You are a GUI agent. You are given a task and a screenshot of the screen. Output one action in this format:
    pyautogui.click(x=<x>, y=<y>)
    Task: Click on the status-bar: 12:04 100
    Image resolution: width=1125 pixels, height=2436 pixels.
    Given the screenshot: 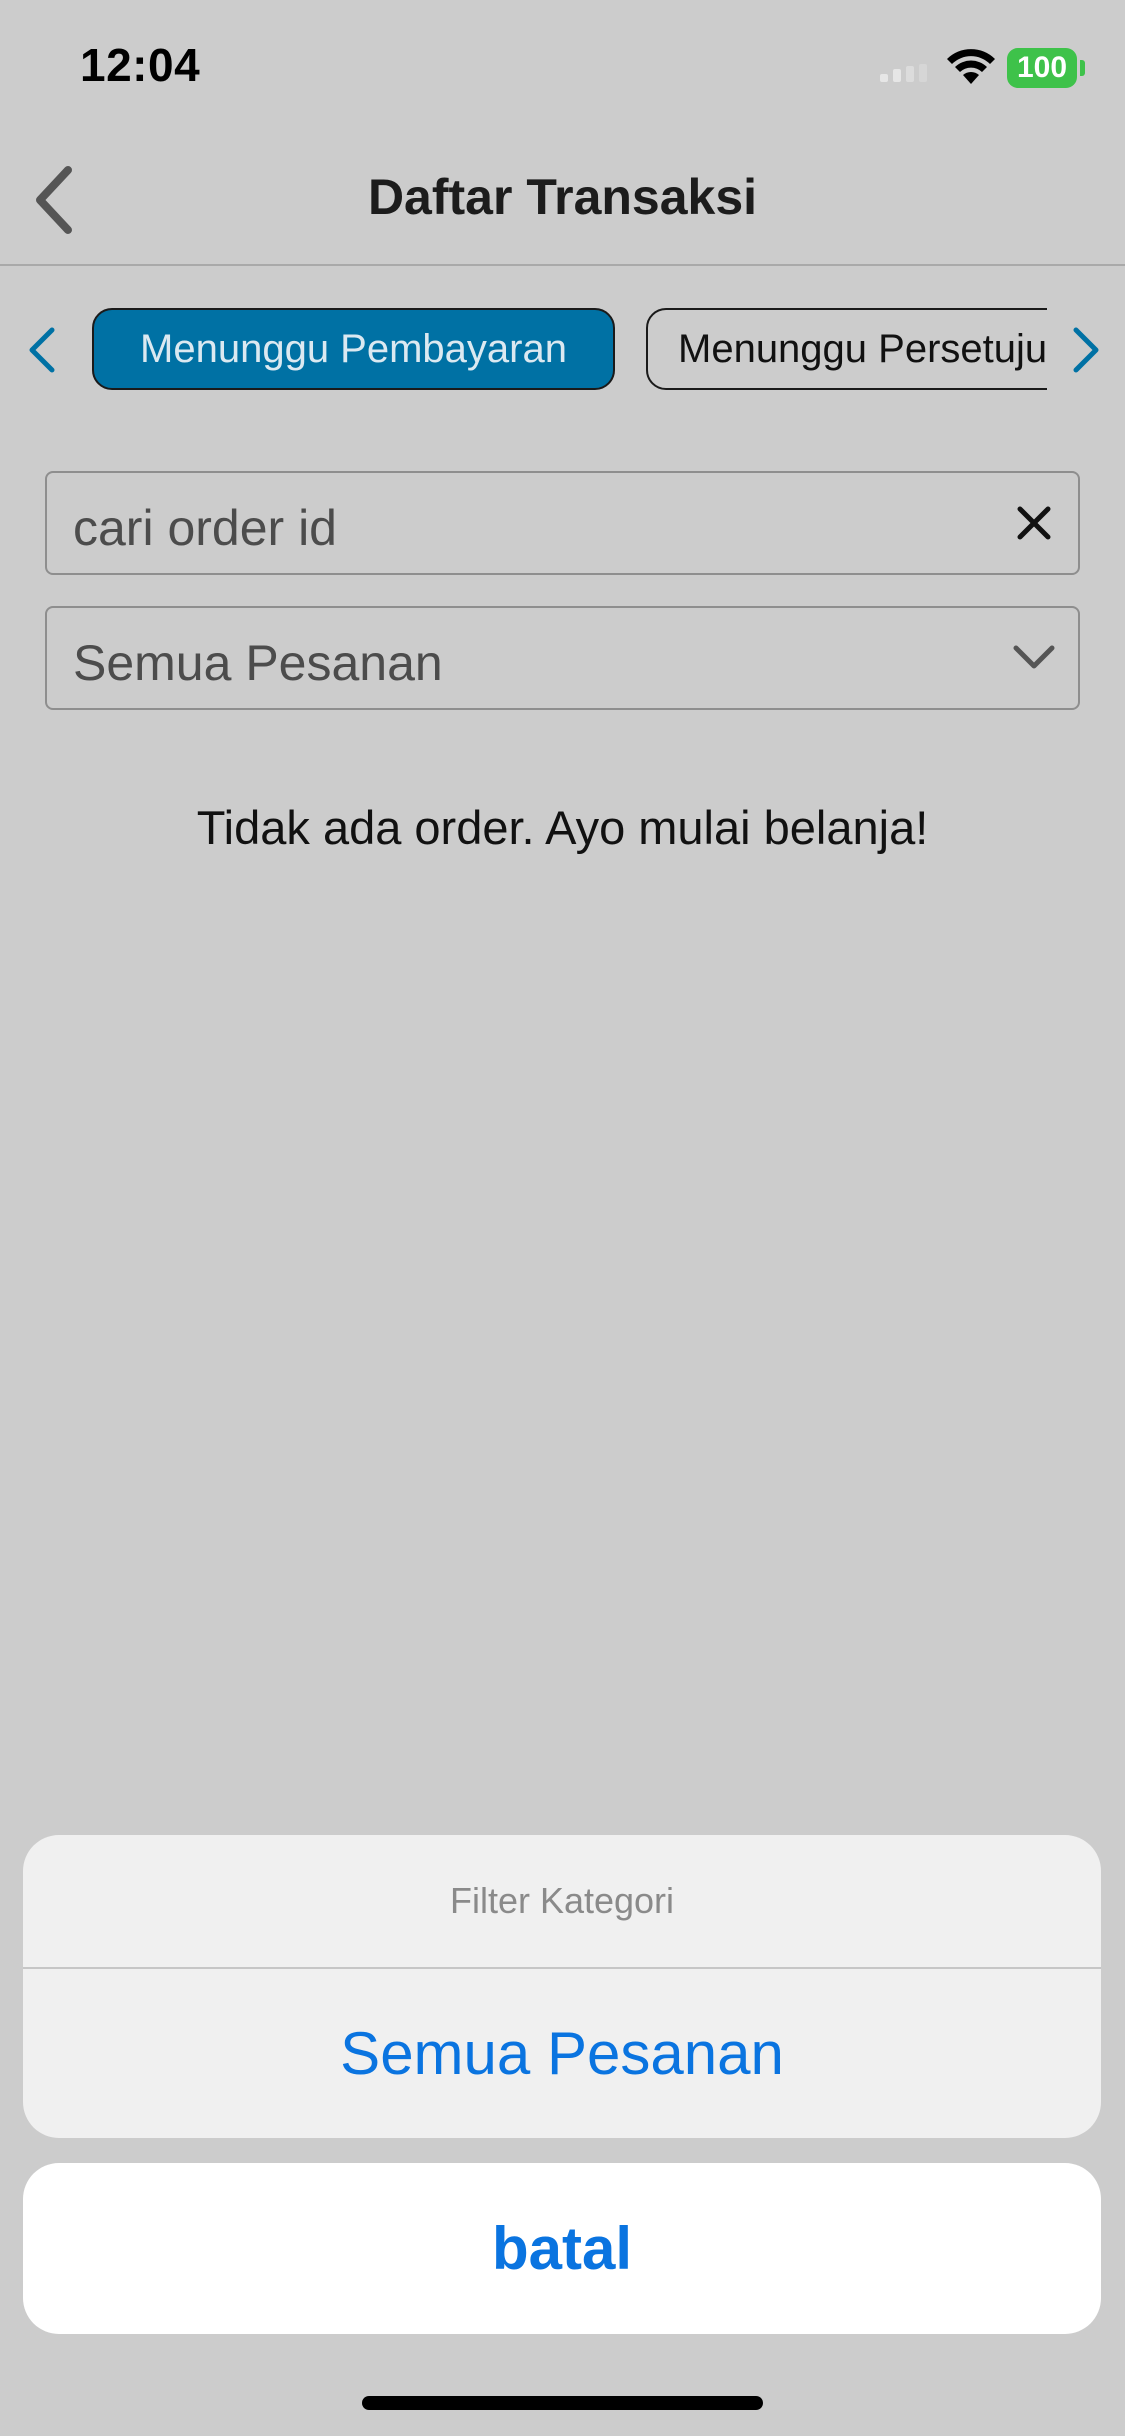 What is the action you would take?
    pyautogui.click(x=562, y=70)
    